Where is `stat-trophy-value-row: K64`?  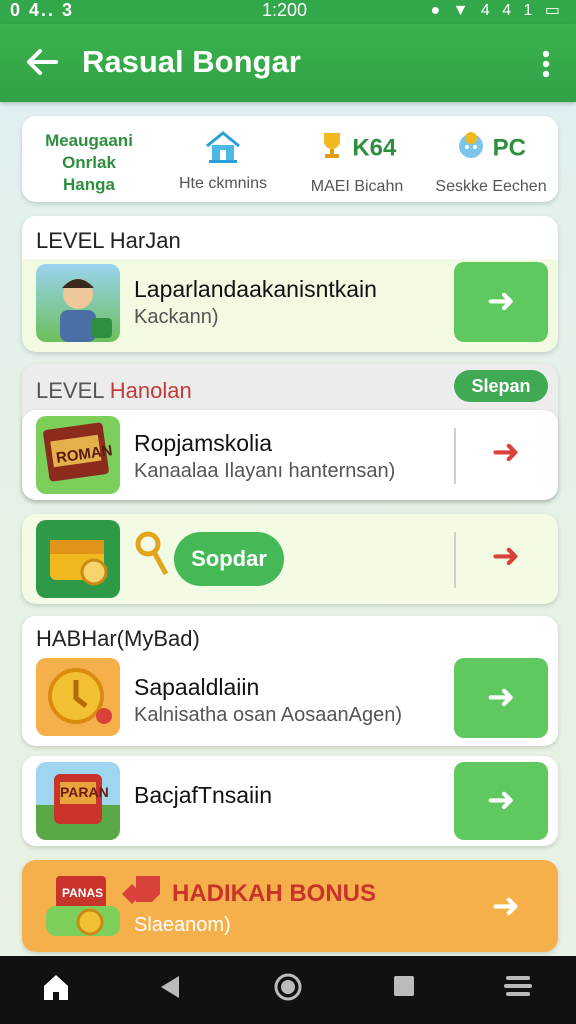 stat-trophy-value-row: K64 is located at coordinates (357, 149).